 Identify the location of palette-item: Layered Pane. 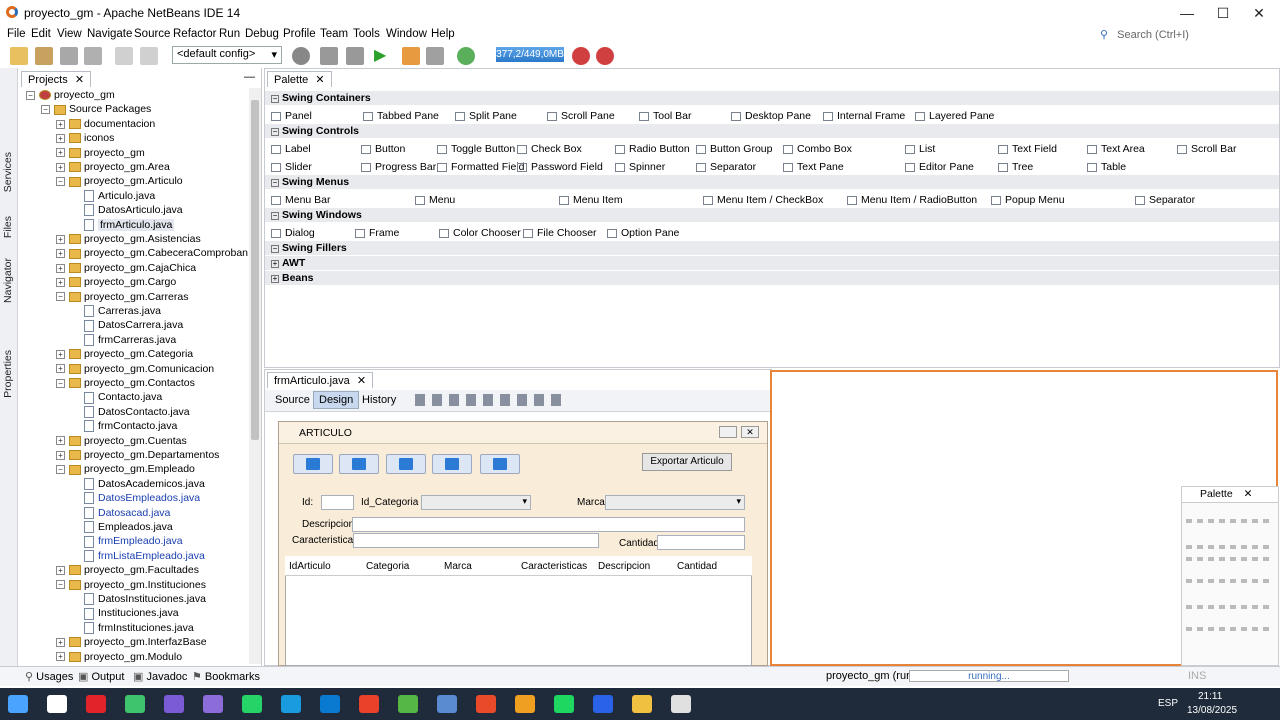
(954, 116).